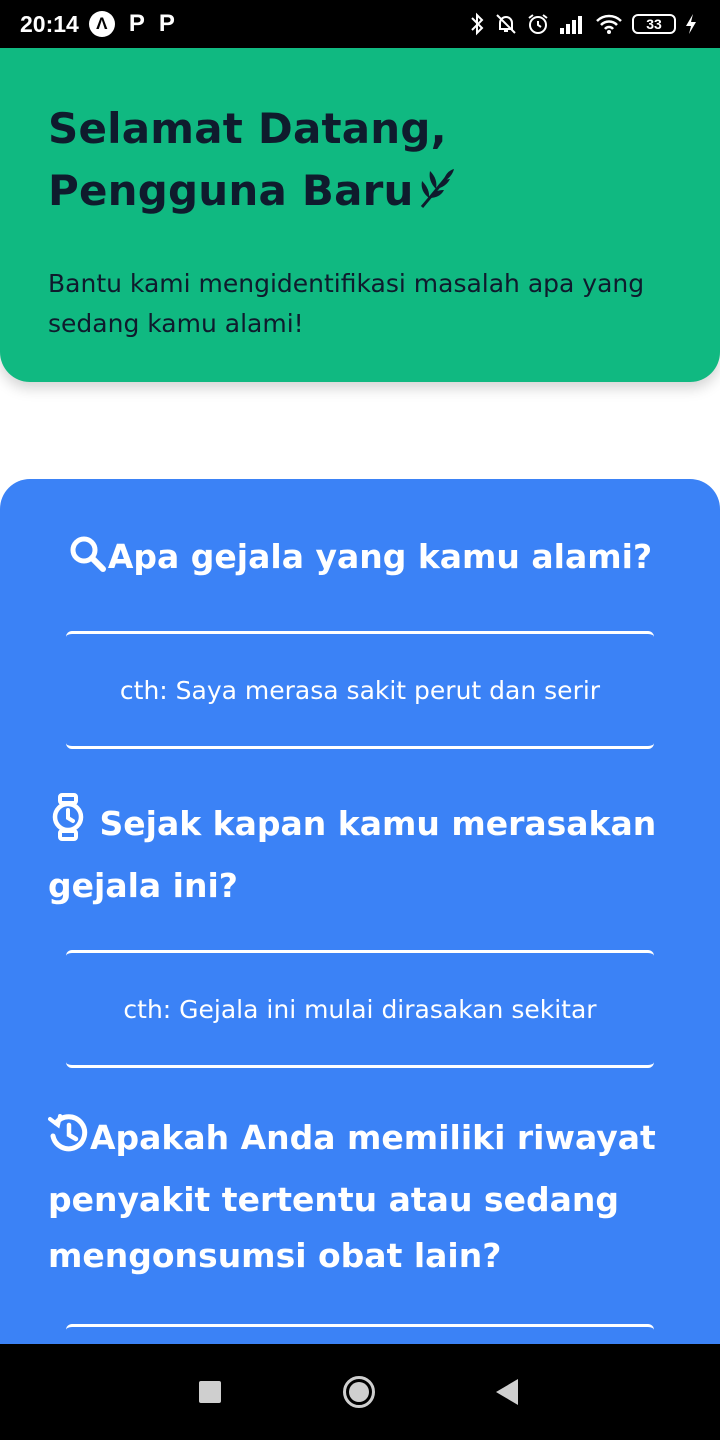 The image size is (720, 1440). I want to click on symptoms-input: cth: Saya merasa sakit perut dan serir, so click(360, 690).